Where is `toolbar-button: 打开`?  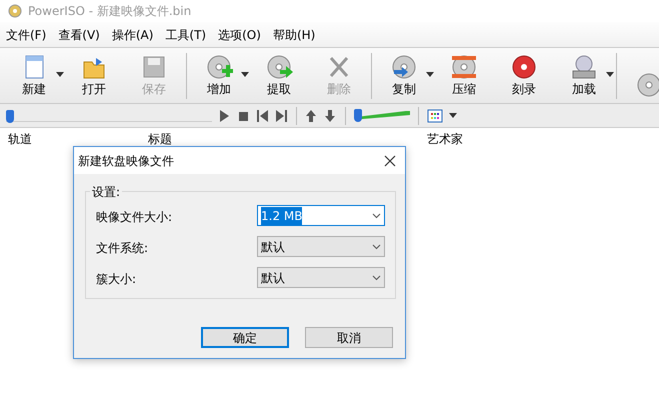 toolbar-button: 打开 is located at coordinates (94, 76).